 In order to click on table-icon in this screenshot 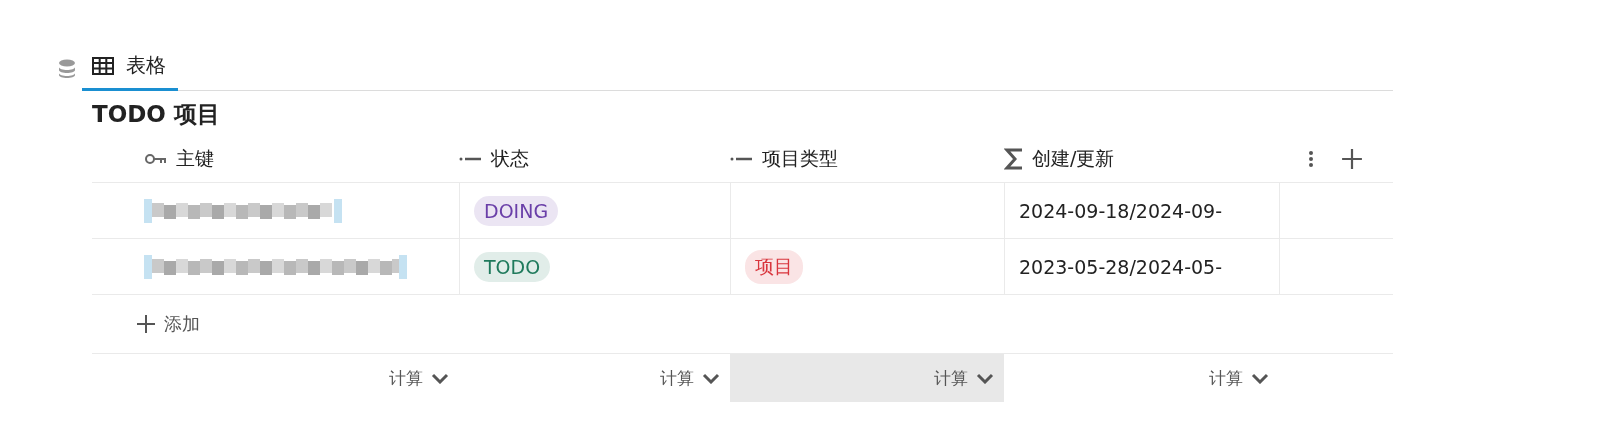, I will do `click(103, 65)`.